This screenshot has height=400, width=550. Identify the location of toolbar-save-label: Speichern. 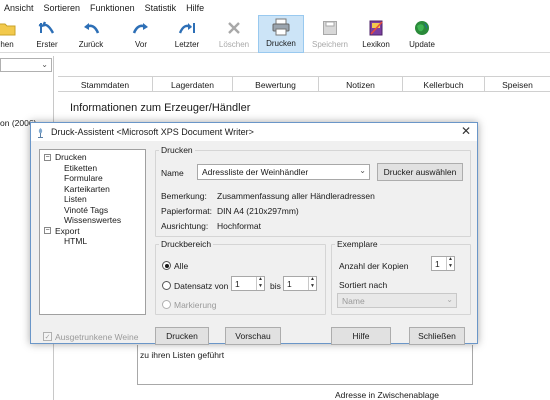
(330, 44).